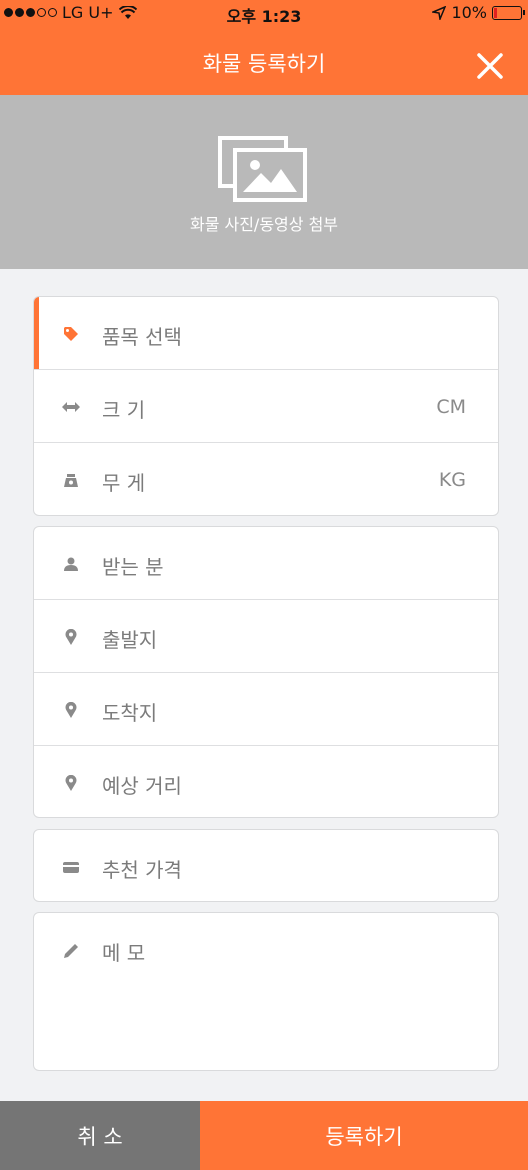 The image size is (528, 1170). What do you see at coordinates (452, 480) in the screenshot?
I see `weight-unit: KG` at bounding box center [452, 480].